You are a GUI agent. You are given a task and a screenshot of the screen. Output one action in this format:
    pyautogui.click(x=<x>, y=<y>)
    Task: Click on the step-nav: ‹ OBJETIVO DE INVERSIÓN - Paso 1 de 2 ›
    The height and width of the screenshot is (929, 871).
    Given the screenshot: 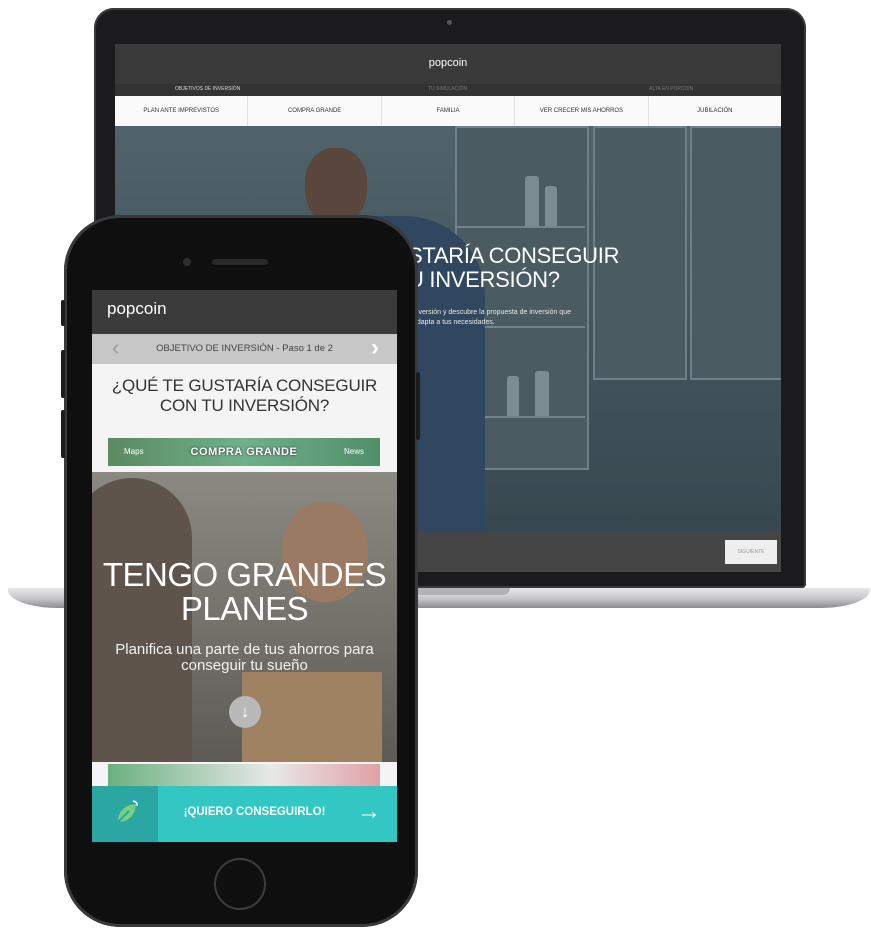 What is the action you would take?
    pyautogui.click(x=244, y=349)
    